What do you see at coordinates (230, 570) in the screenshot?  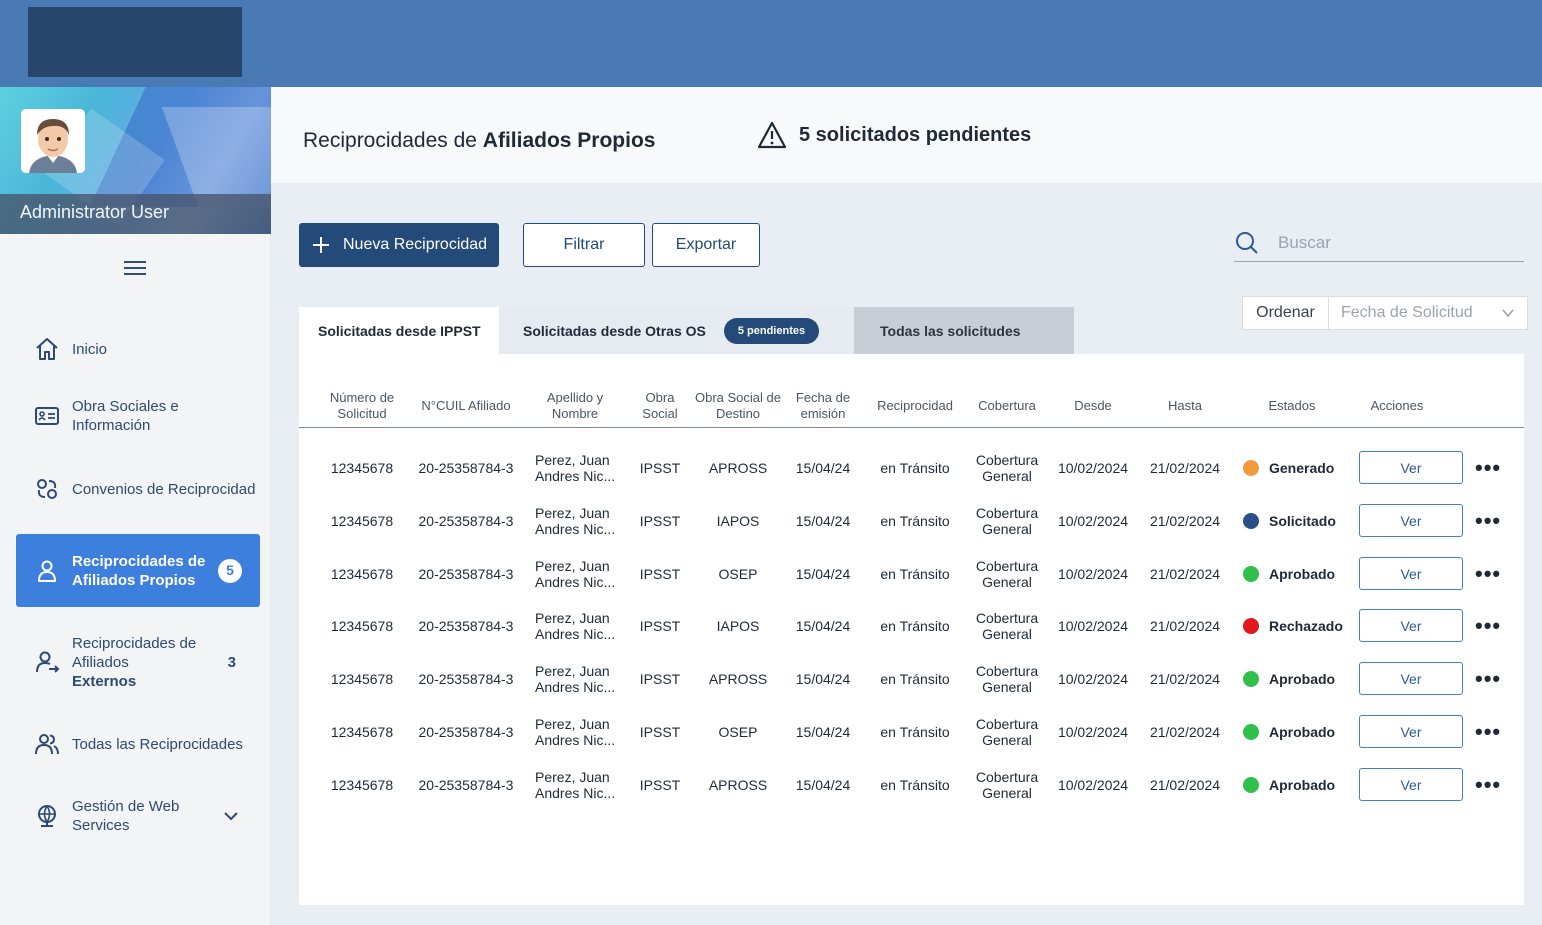 I see `nav-badge: 5` at bounding box center [230, 570].